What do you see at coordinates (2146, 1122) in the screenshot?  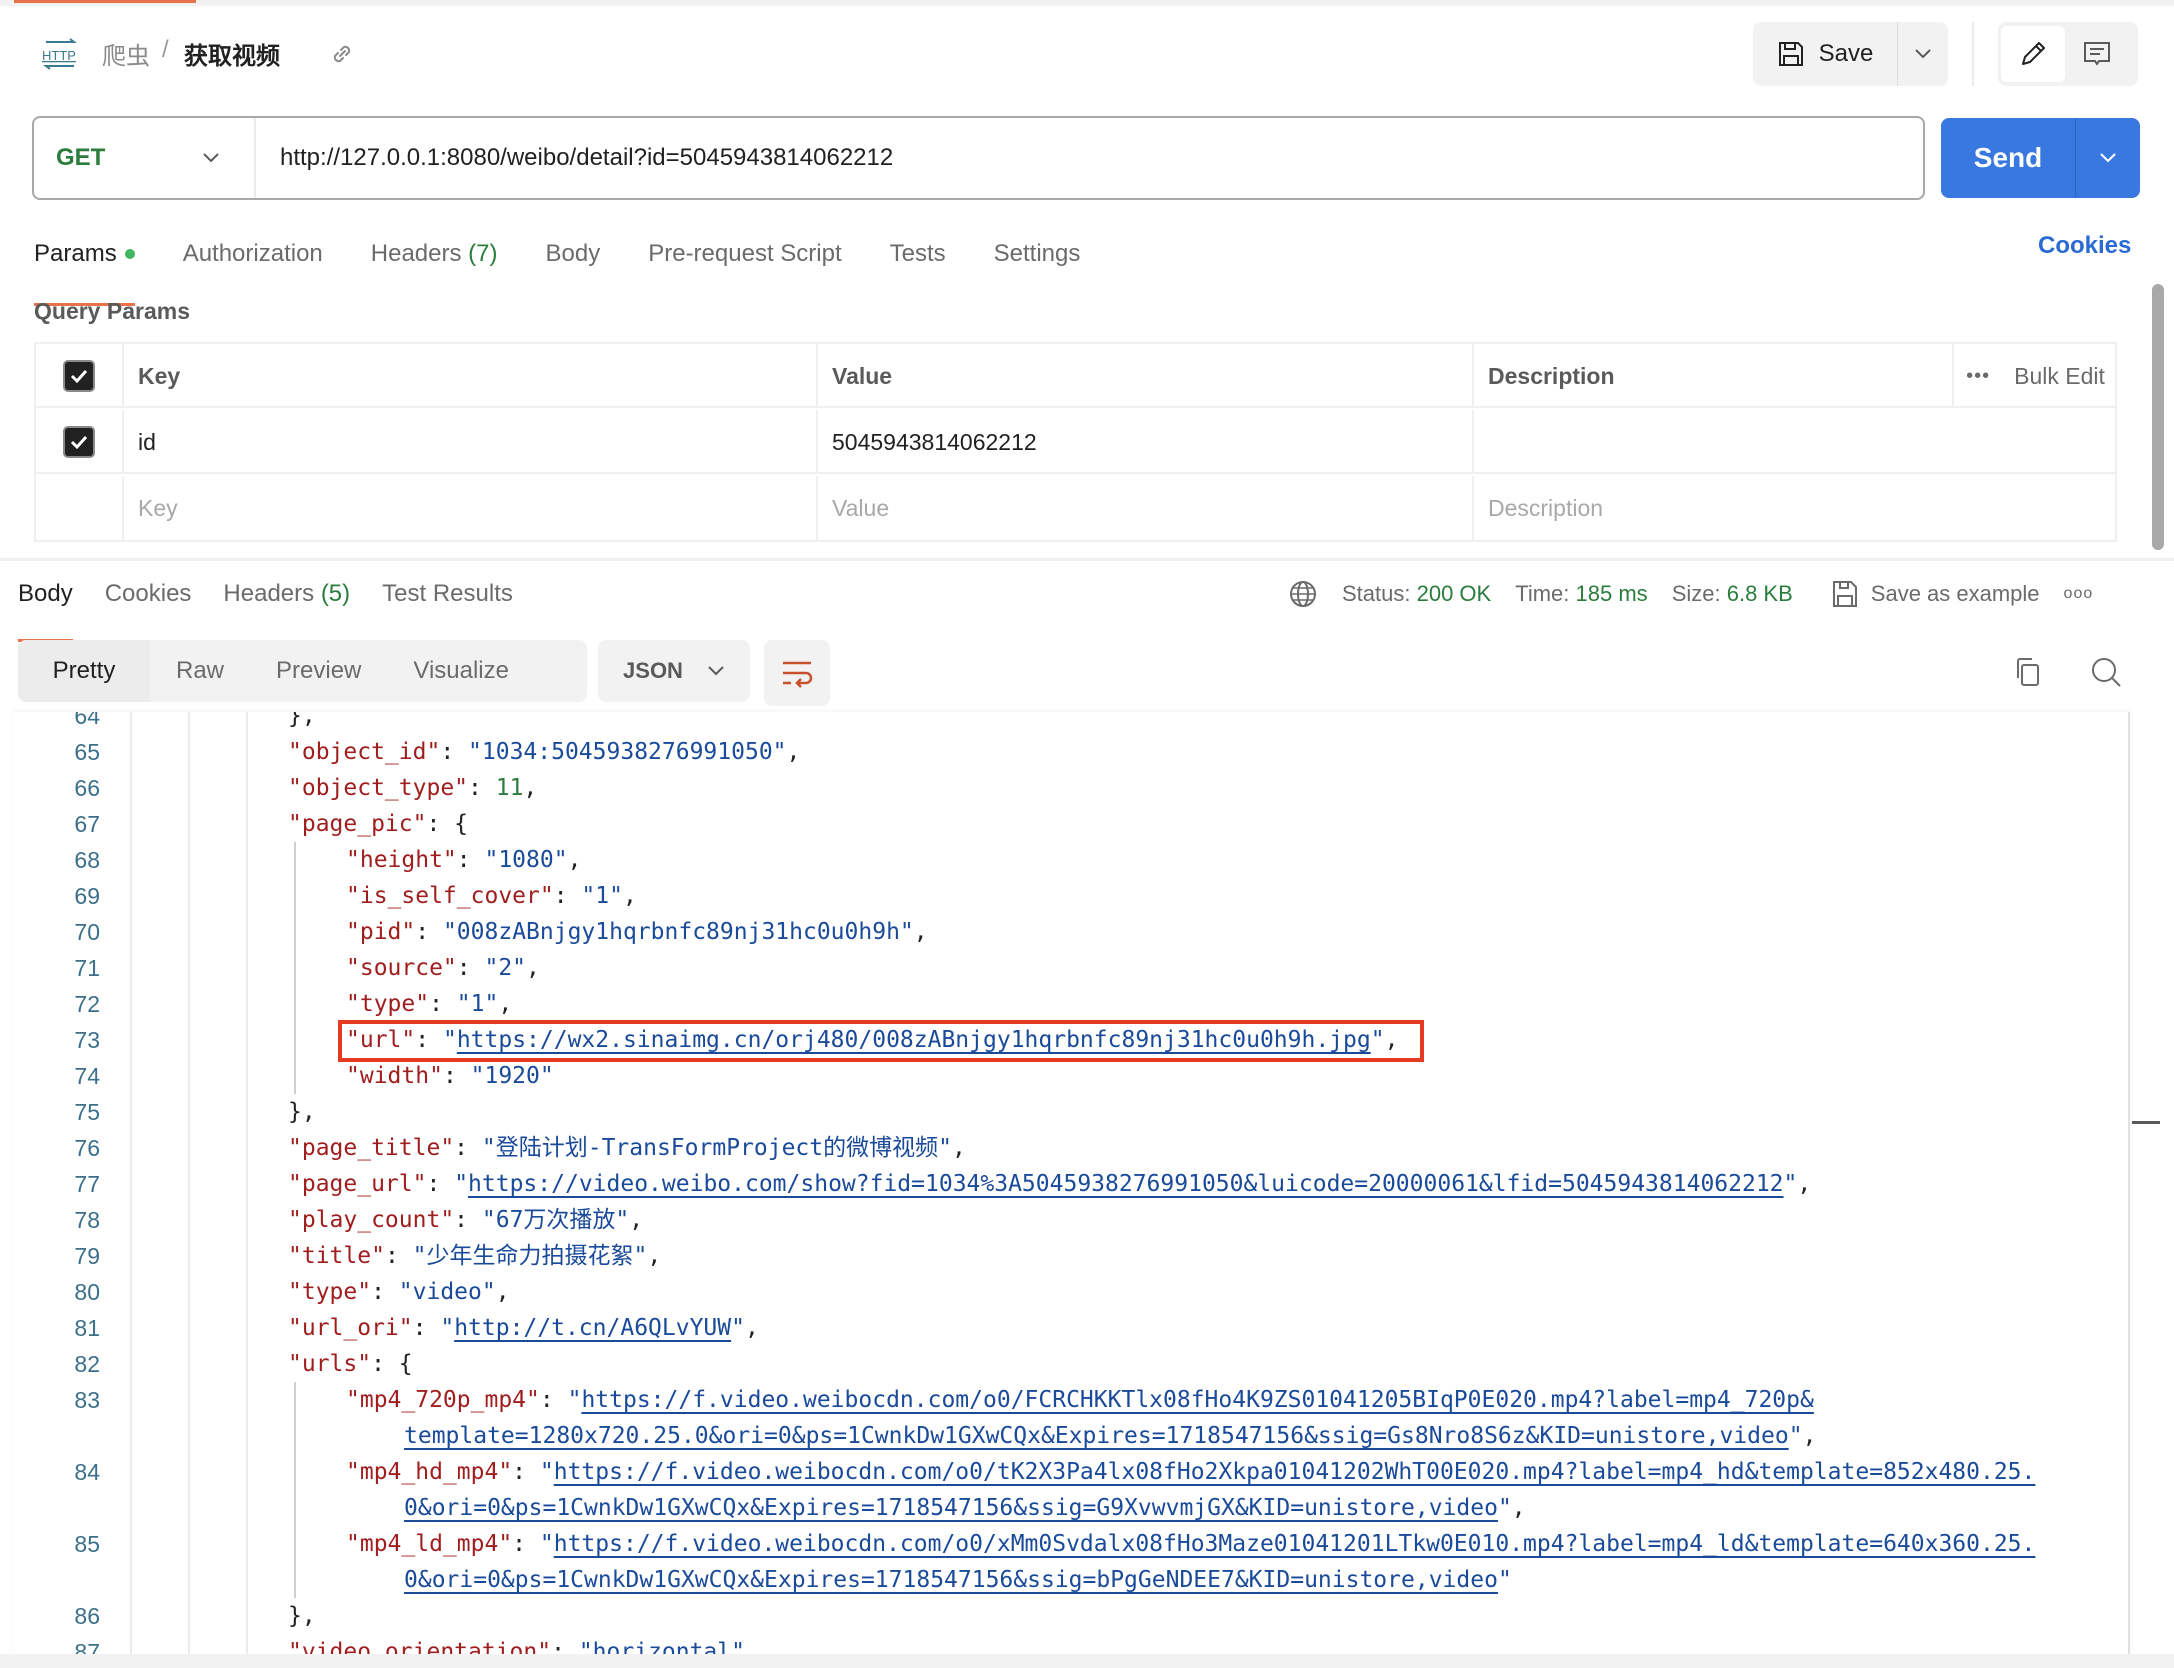 I see `editor-scroll-marker` at bounding box center [2146, 1122].